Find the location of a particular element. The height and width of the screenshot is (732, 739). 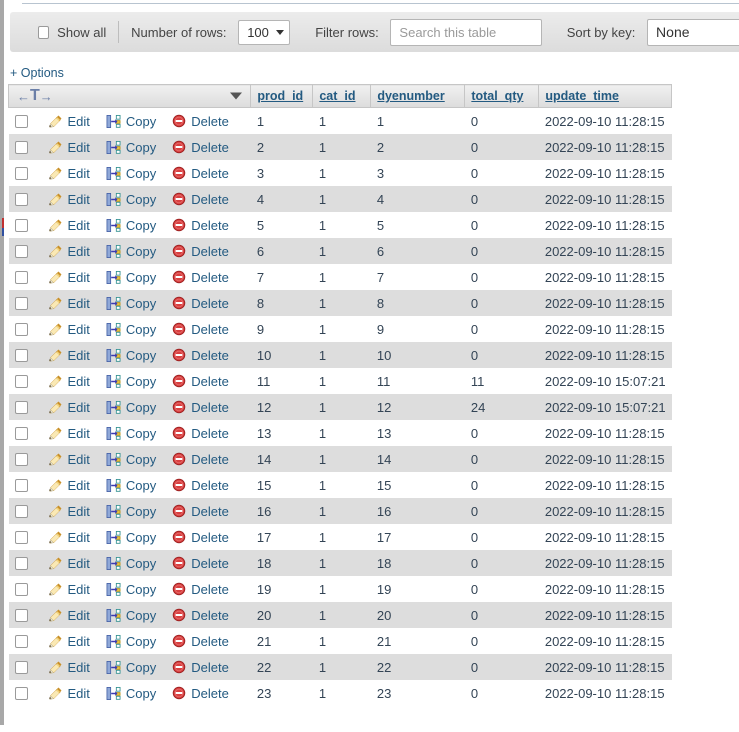

cell-prod-id: 10 is located at coordinates (281, 355).